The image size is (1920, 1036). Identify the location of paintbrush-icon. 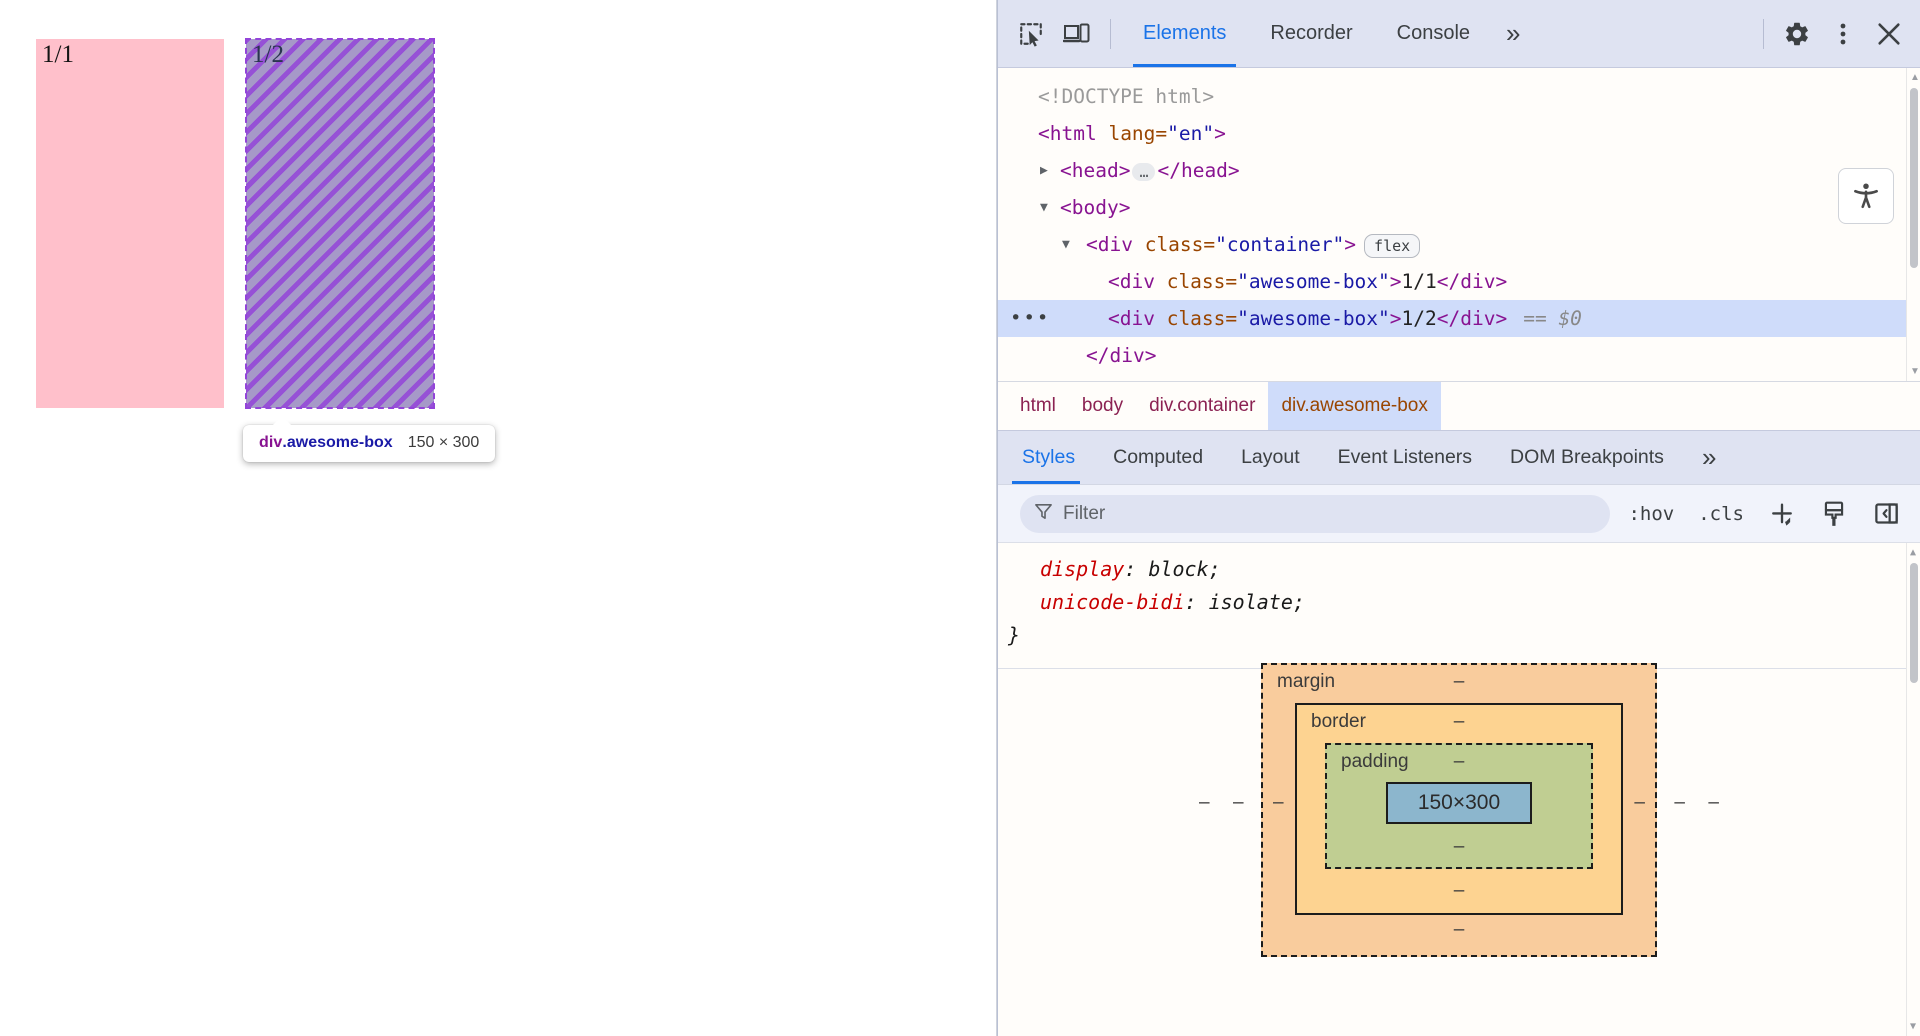
(1834, 514).